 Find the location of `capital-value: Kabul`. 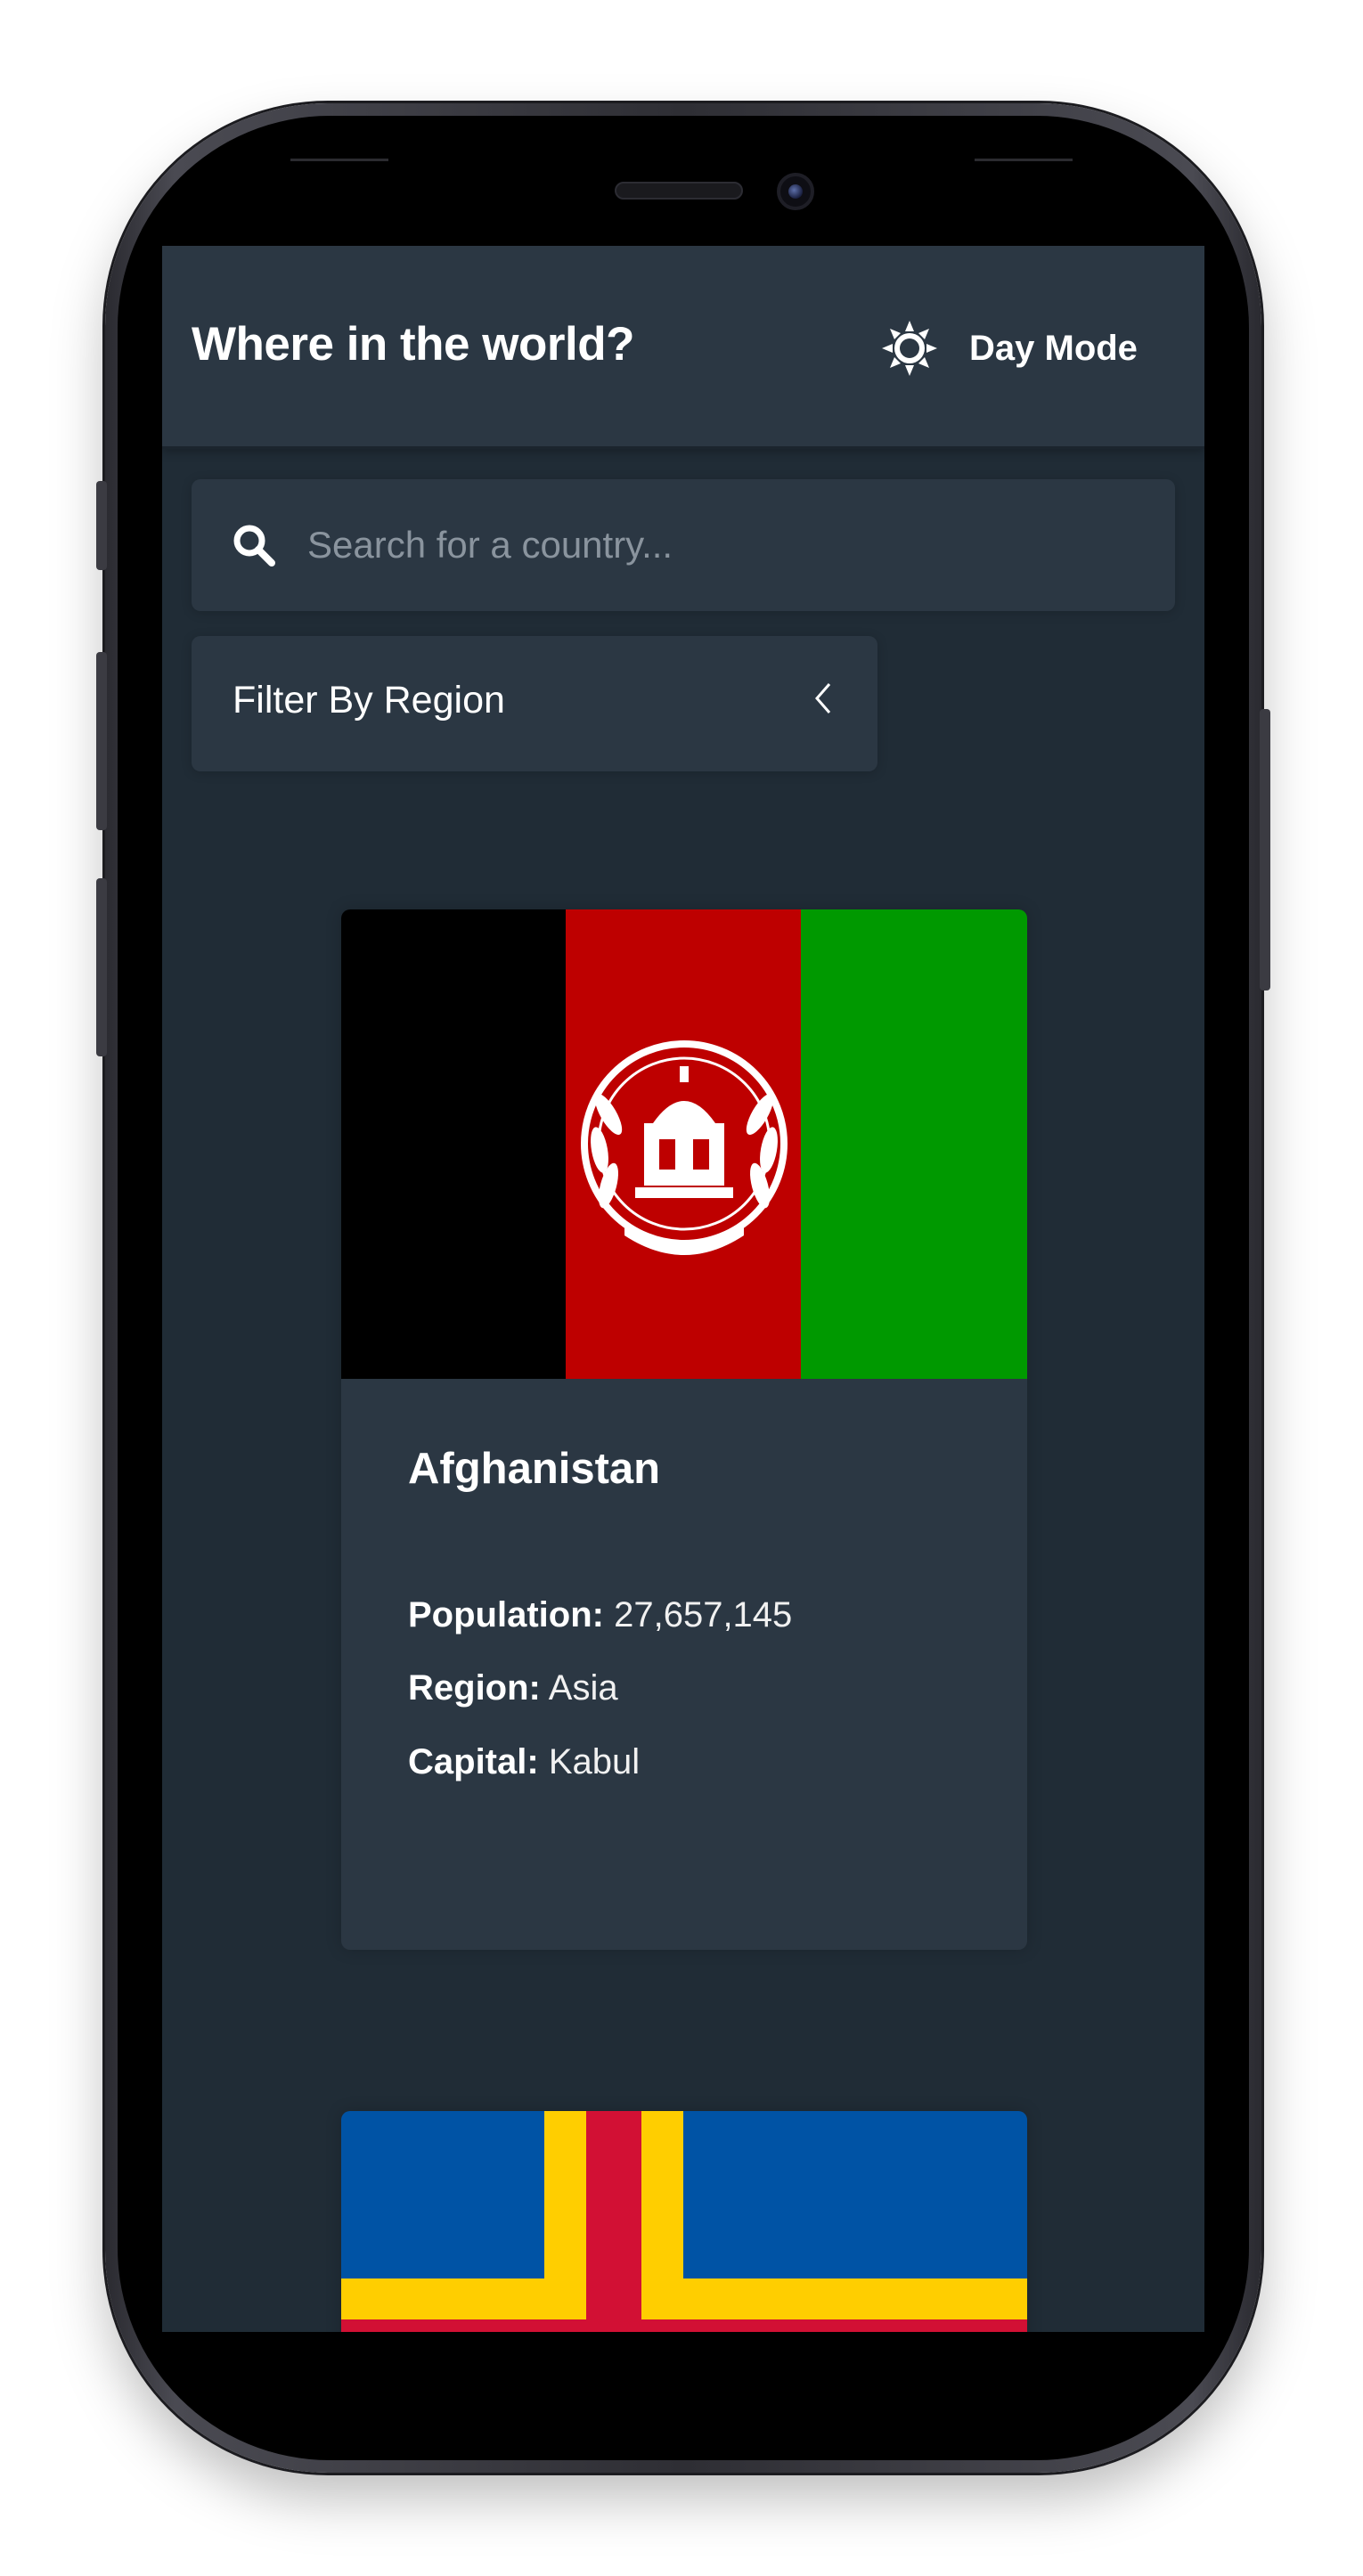

capital-value: Kabul is located at coordinates (594, 1762).